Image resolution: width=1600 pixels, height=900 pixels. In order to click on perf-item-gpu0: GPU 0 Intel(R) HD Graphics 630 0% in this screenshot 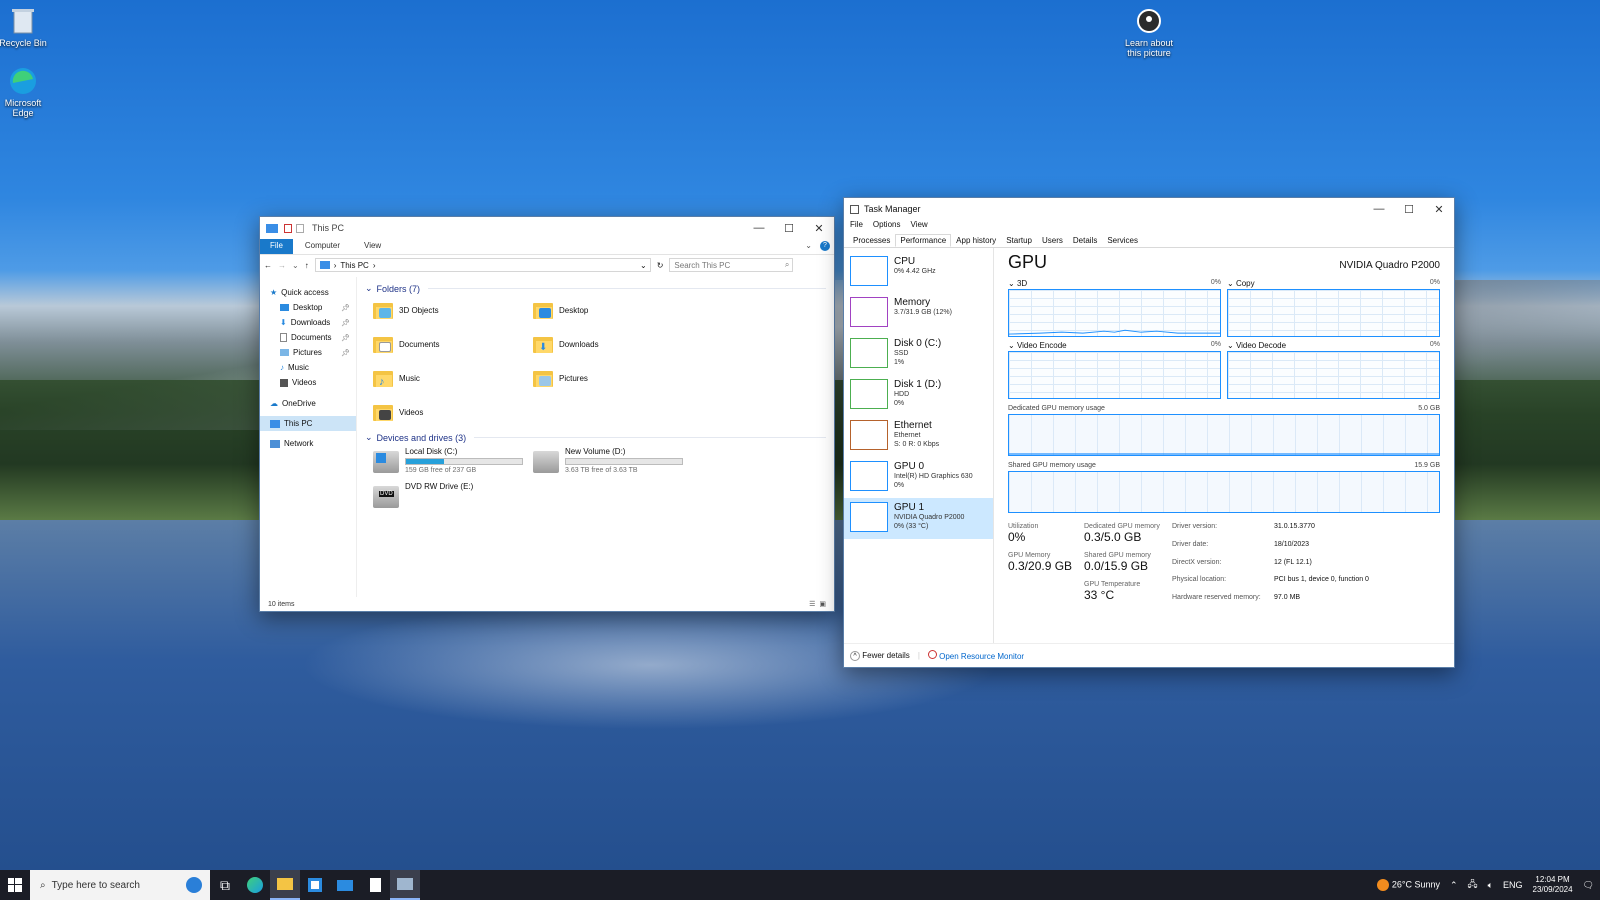, I will do `click(918, 477)`.